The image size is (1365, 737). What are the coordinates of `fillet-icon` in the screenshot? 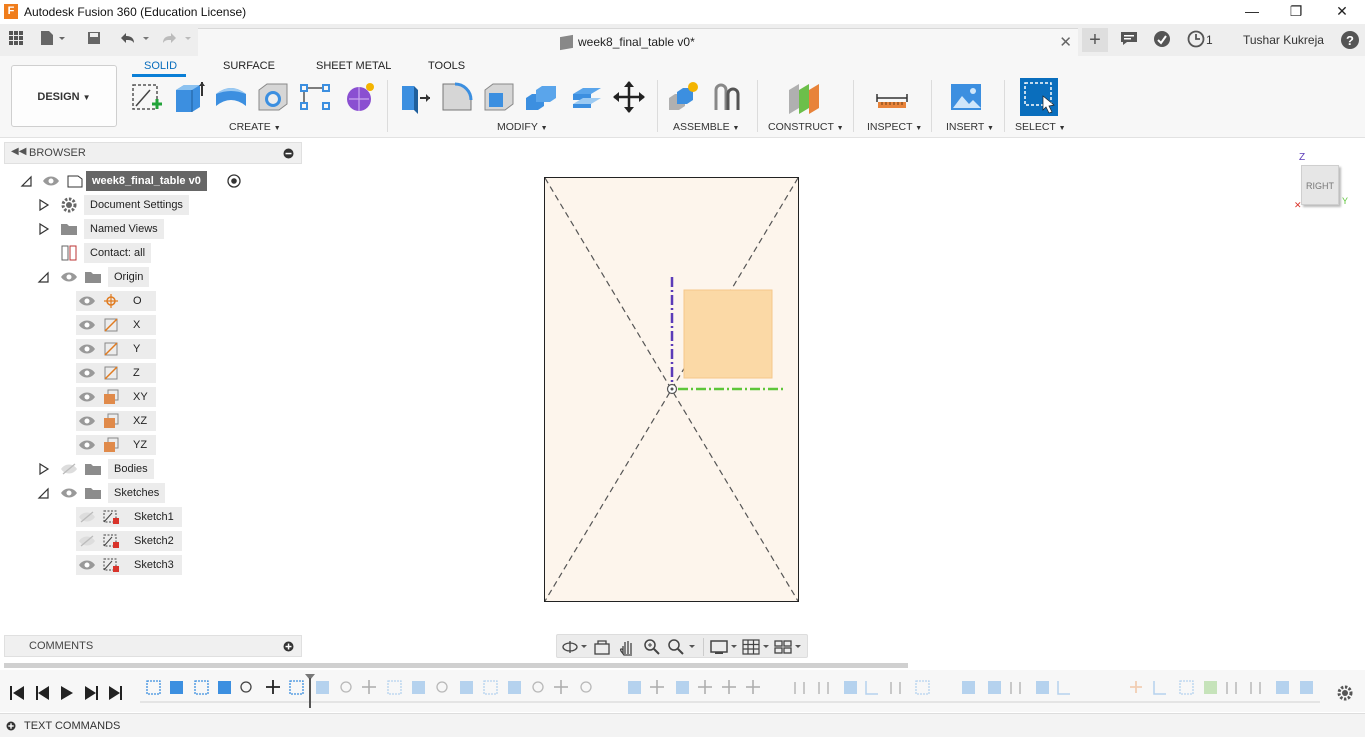 It's located at (457, 97).